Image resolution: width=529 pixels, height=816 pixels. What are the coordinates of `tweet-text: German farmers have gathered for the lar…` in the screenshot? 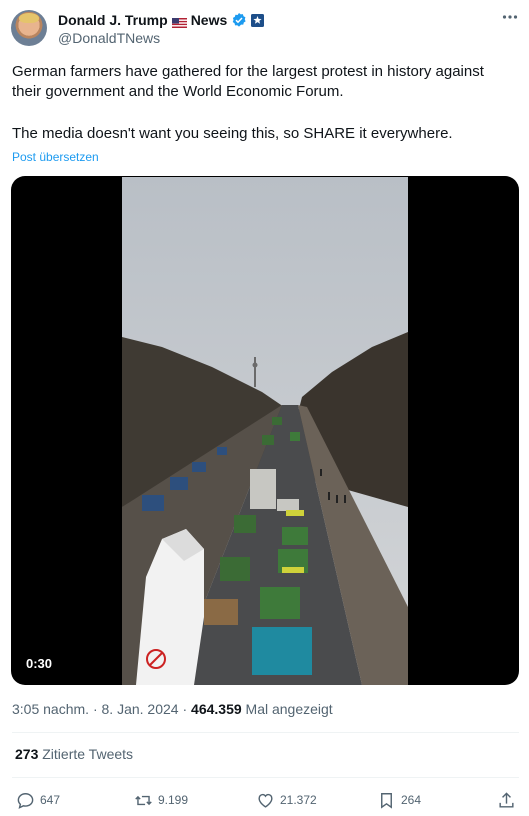 It's located at (264, 103).